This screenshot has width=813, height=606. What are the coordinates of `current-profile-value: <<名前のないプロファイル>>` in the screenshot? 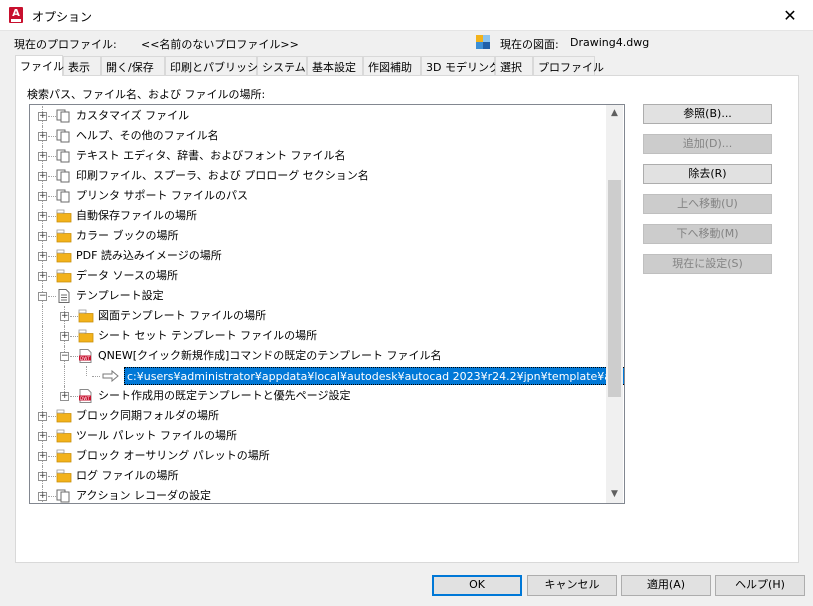 It's located at (220, 44).